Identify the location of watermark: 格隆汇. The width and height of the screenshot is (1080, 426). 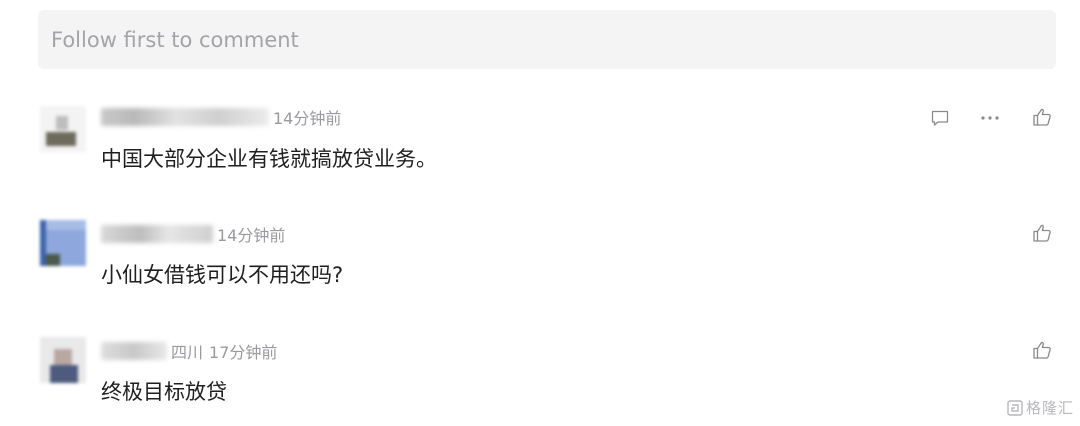
(1040, 407).